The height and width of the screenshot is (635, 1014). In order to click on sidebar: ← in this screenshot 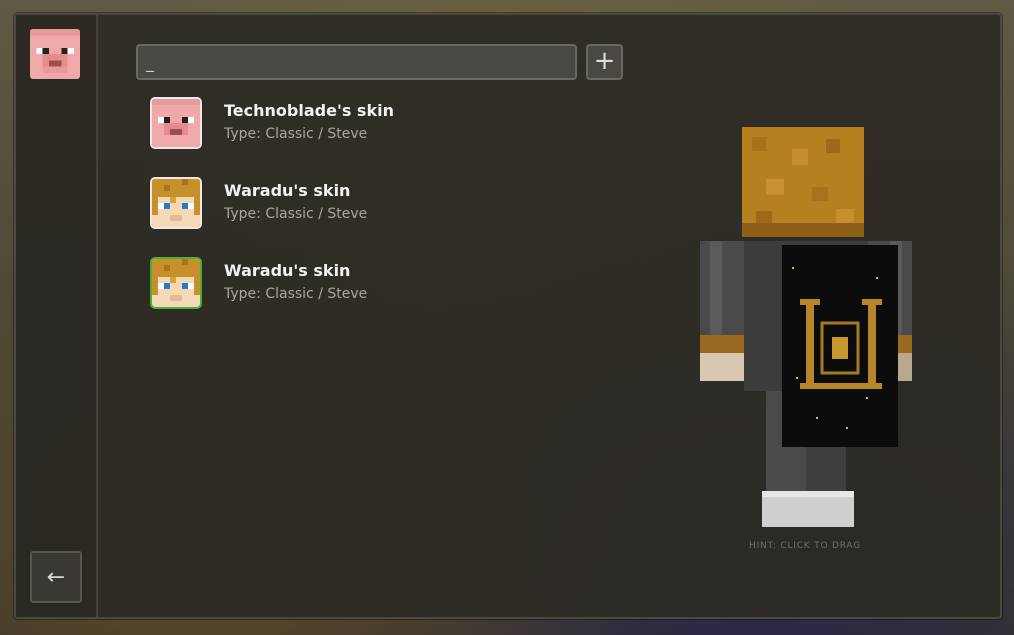, I will do `click(57, 316)`.